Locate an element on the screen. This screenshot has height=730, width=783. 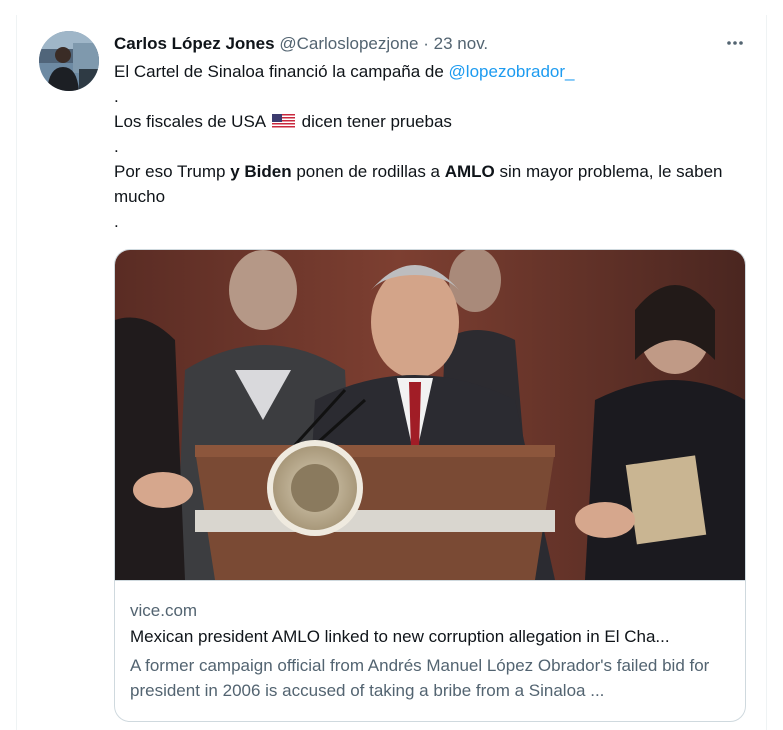
more-options-button is located at coordinates (735, 43).